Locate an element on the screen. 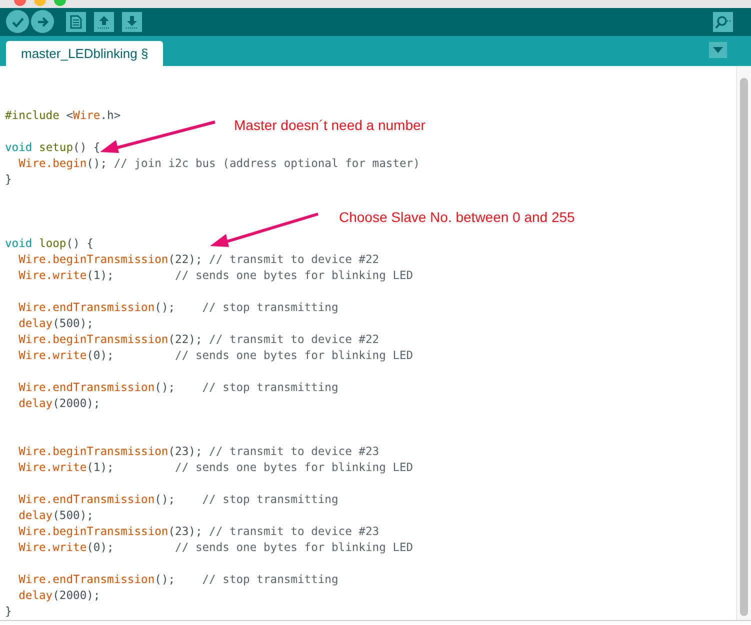 The image size is (751, 625). code-line: #include <Wire.h> is located at coordinates (63, 115).